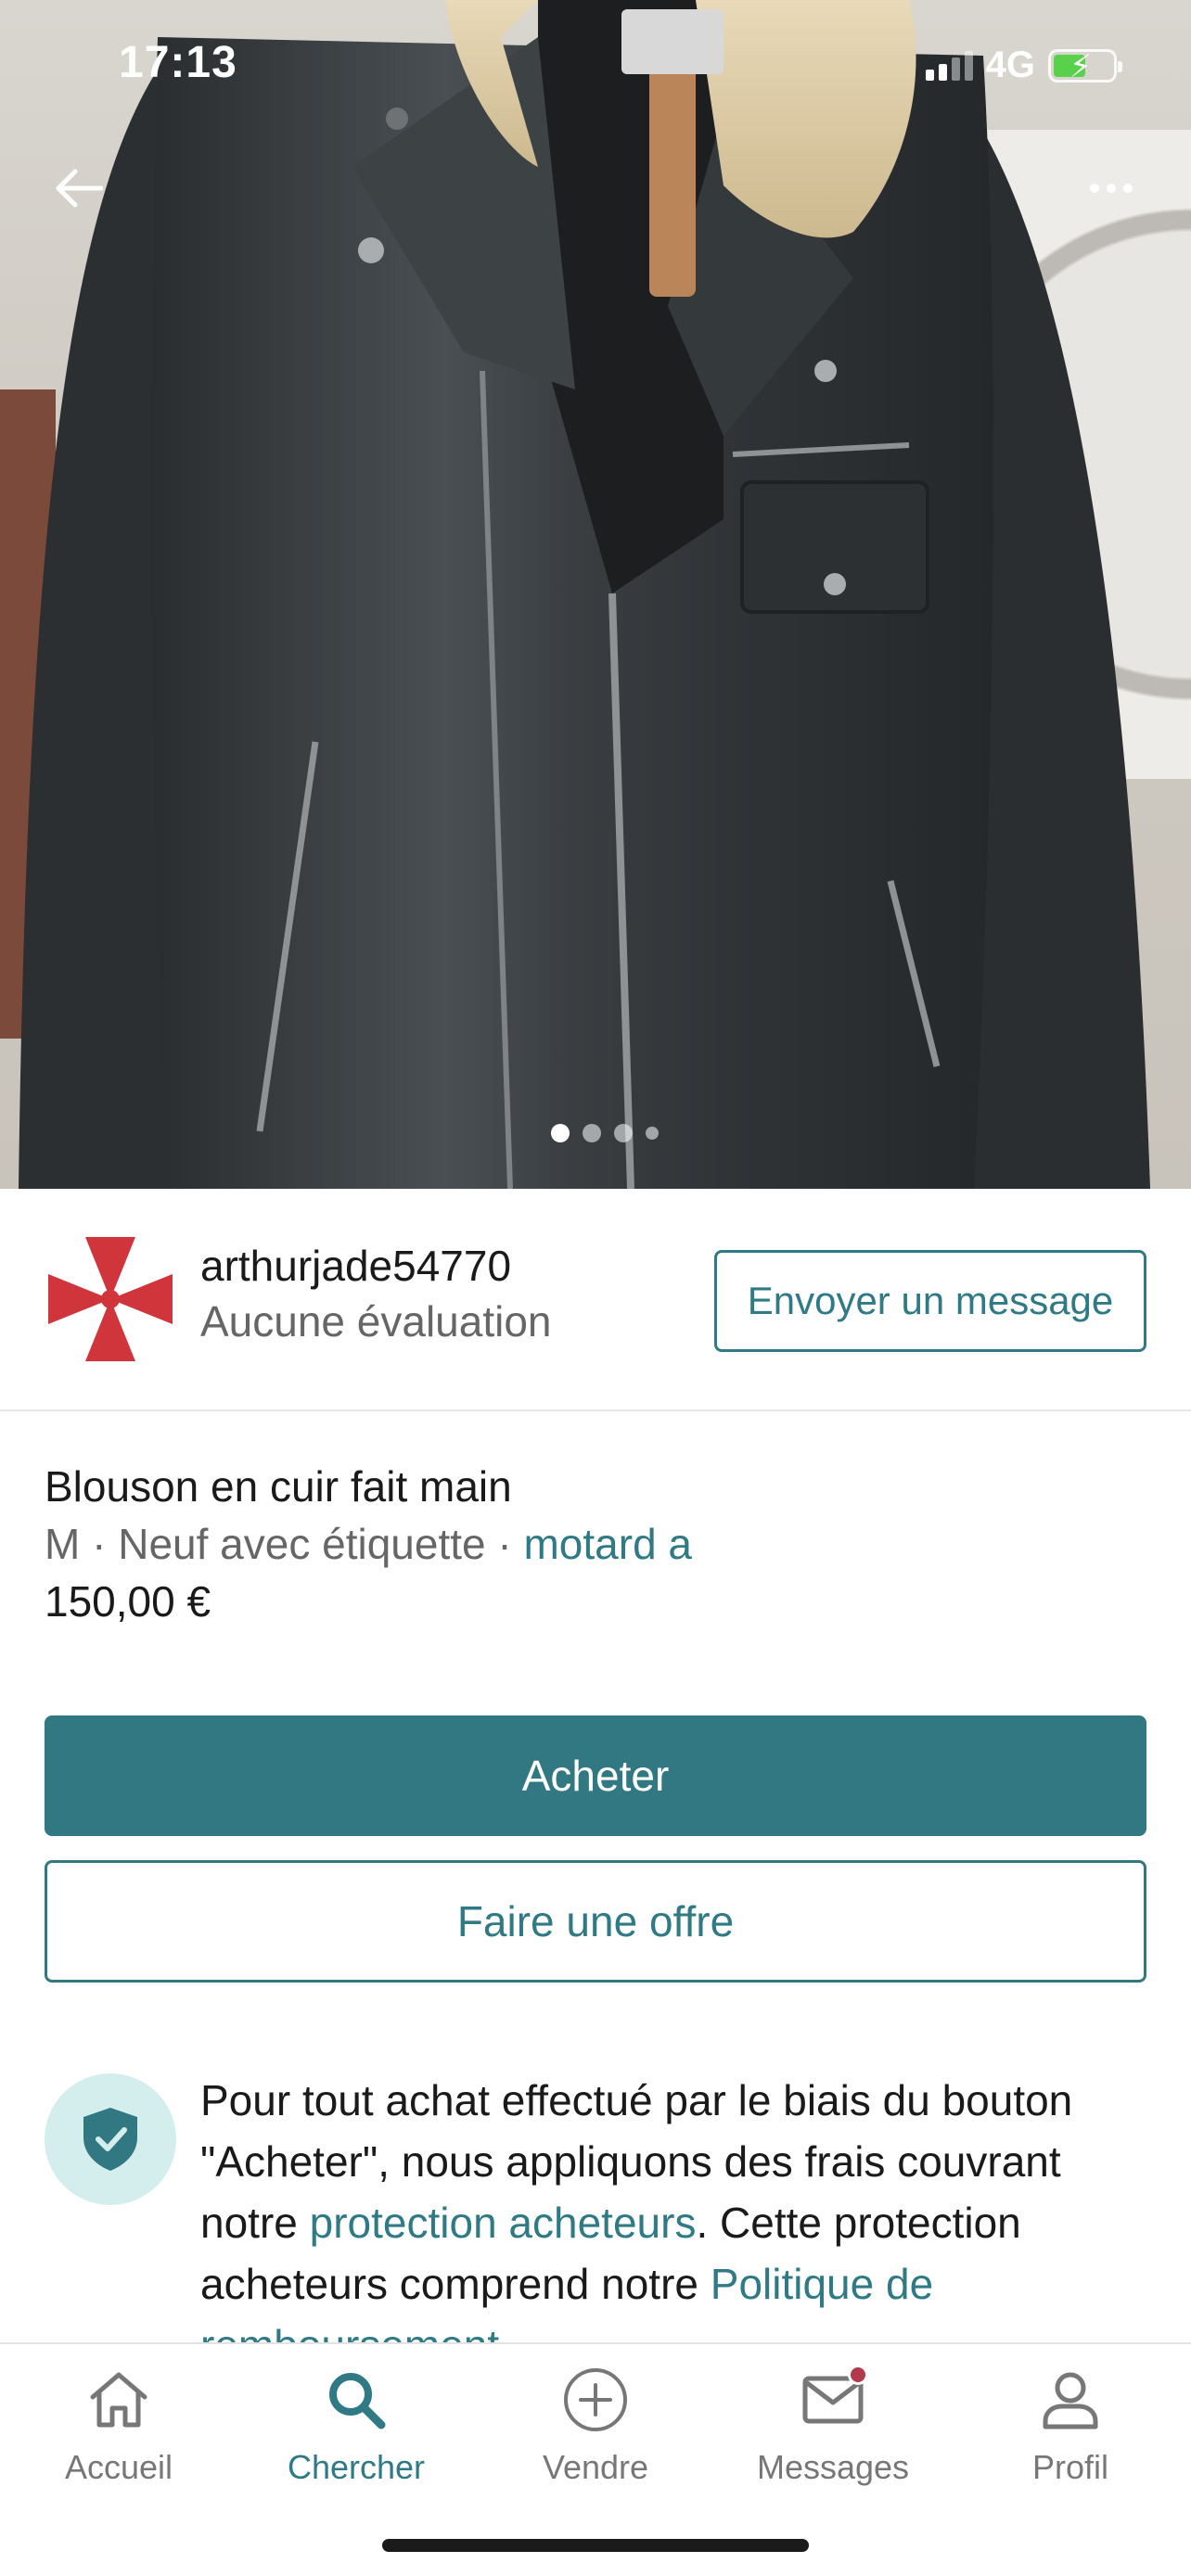 Image resolution: width=1191 pixels, height=2576 pixels. Describe the element at coordinates (356, 2467) in the screenshot. I see `tab-label: Chercher` at that location.